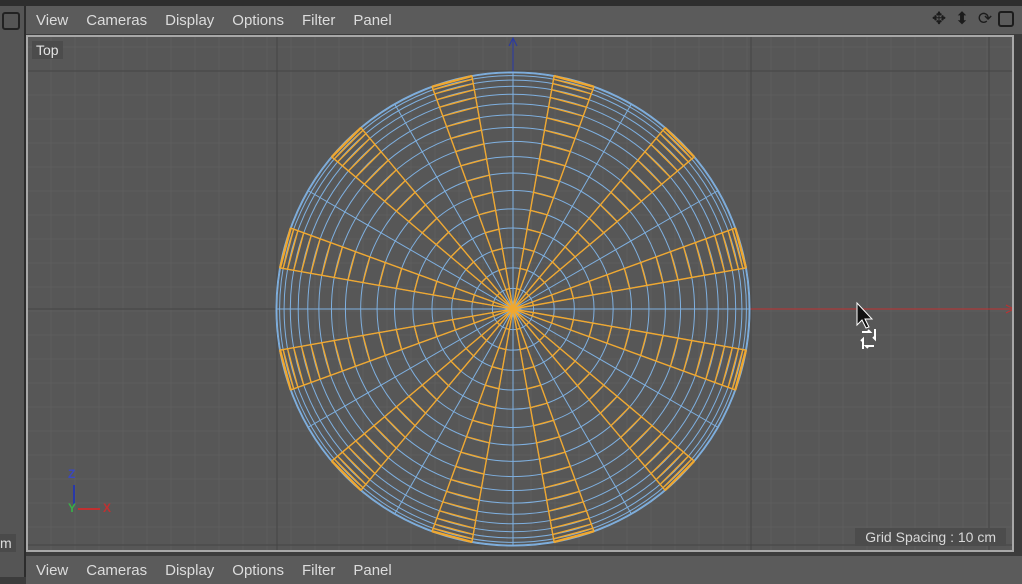  I want to click on axis-x-label: X, so click(107, 508).